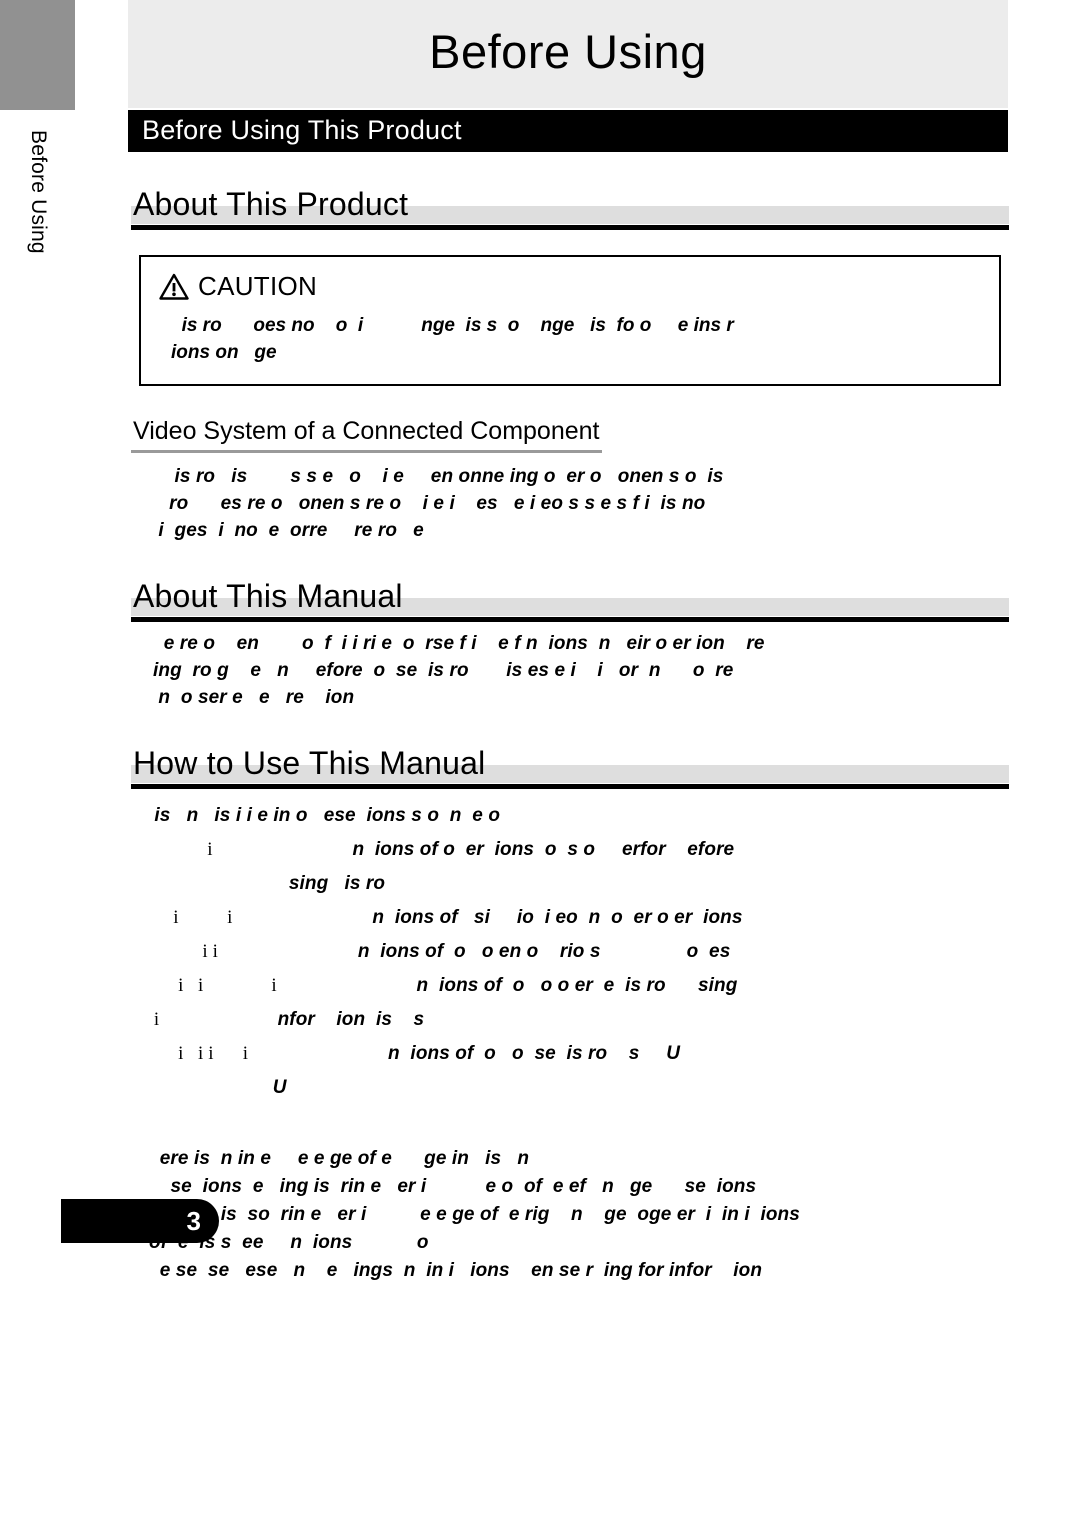 This screenshot has width=1080, height=1533. I want to click on subsection-video-system-heading: Video System of a Connected Component, so click(366, 434).